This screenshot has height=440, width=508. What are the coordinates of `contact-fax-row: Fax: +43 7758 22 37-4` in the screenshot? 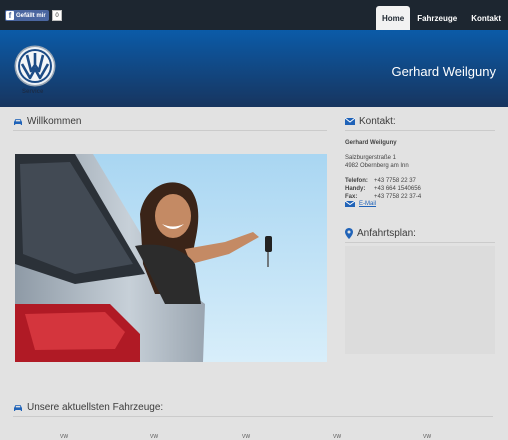 It's located at (383, 197).